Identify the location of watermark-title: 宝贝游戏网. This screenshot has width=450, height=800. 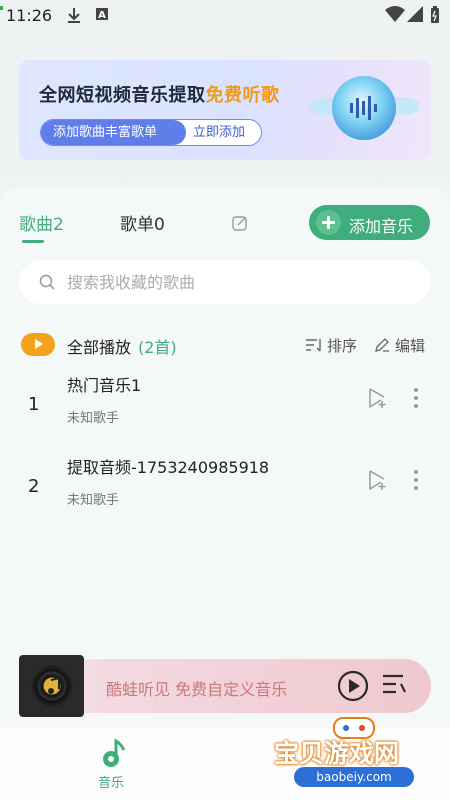
(337, 753).